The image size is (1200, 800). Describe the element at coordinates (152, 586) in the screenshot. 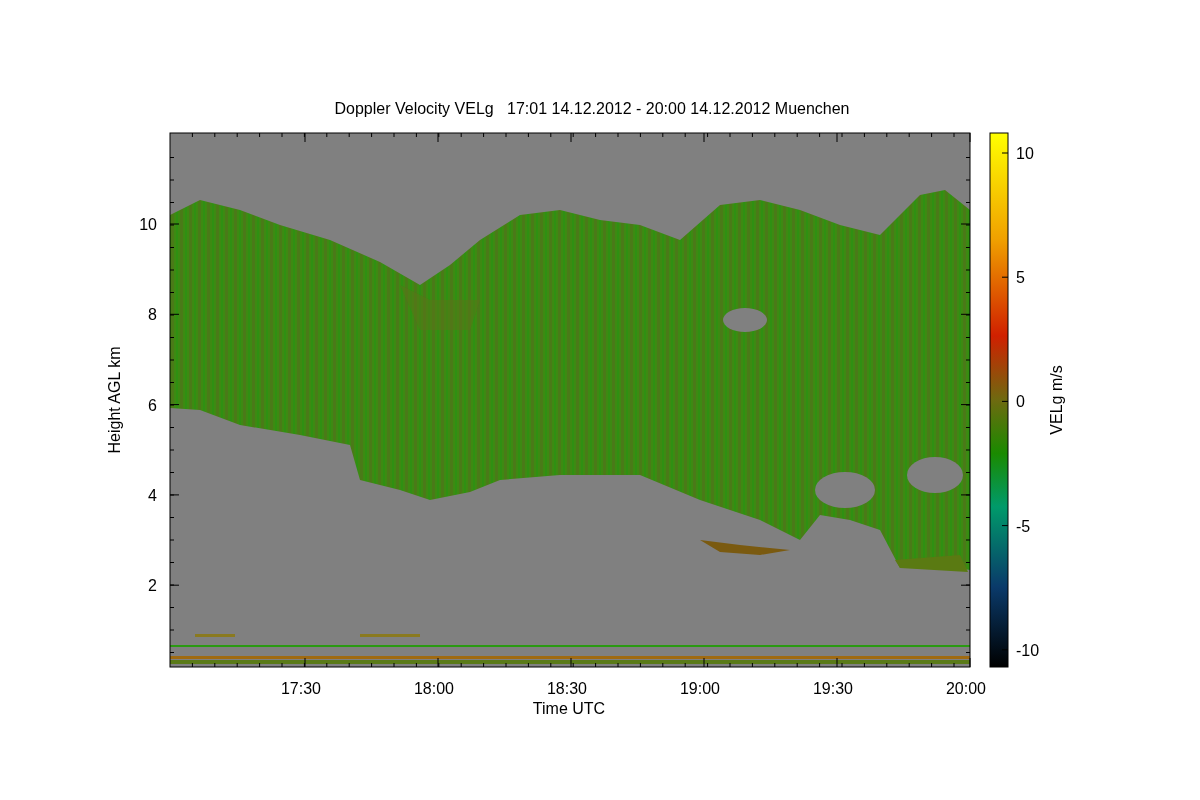

I see `tick-label: 2` at that location.